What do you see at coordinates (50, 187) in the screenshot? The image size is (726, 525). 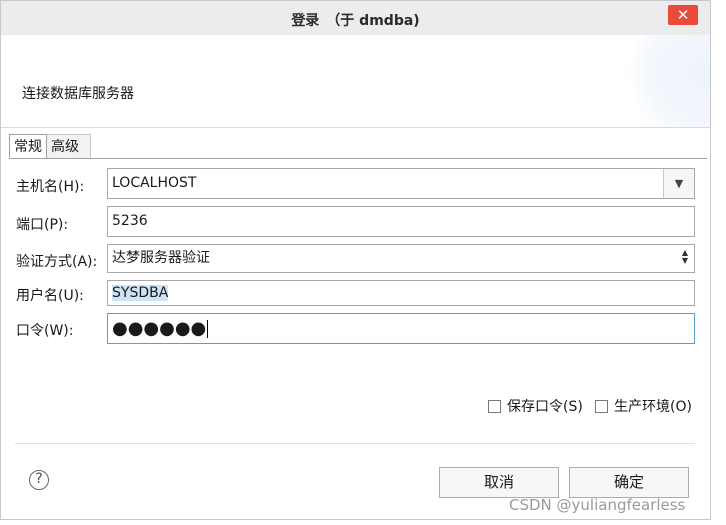 I see `host-label: 主机名(H):` at bounding box center [50, 187].